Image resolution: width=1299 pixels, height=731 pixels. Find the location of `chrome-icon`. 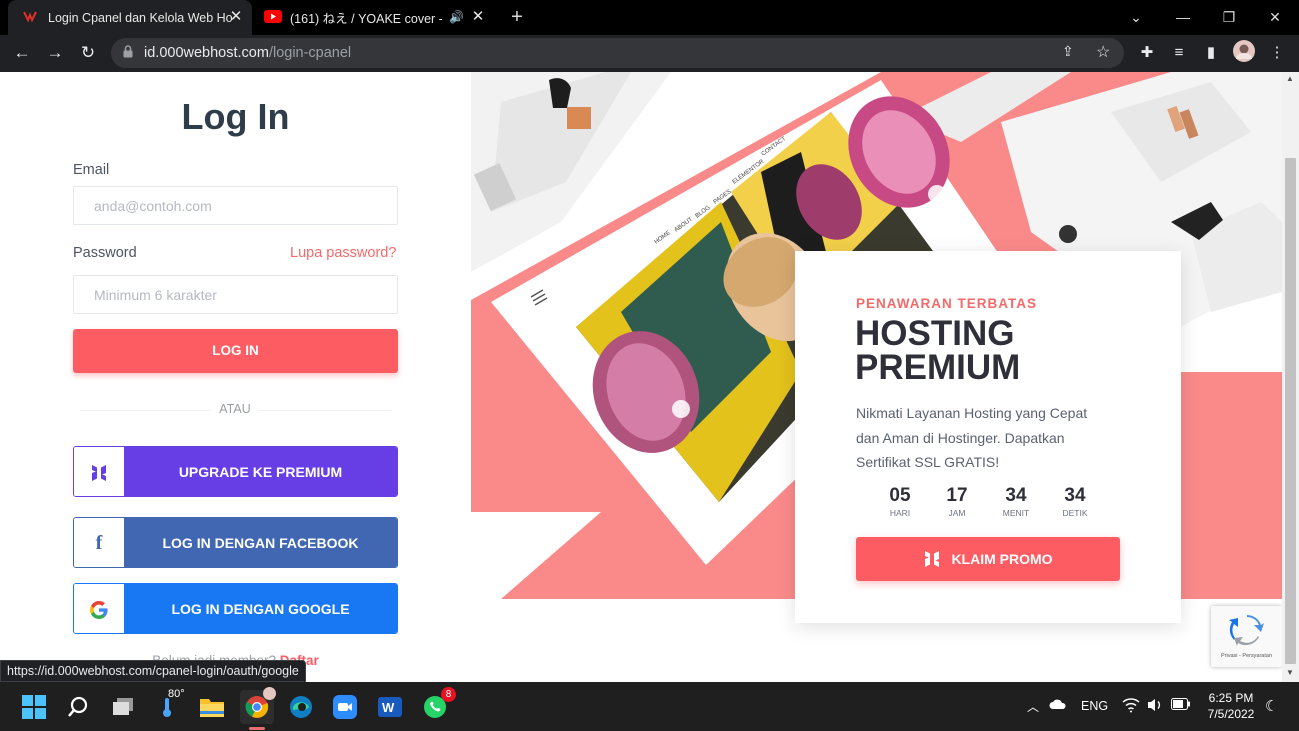

chrome-icon is located at coordinates (258, 708).